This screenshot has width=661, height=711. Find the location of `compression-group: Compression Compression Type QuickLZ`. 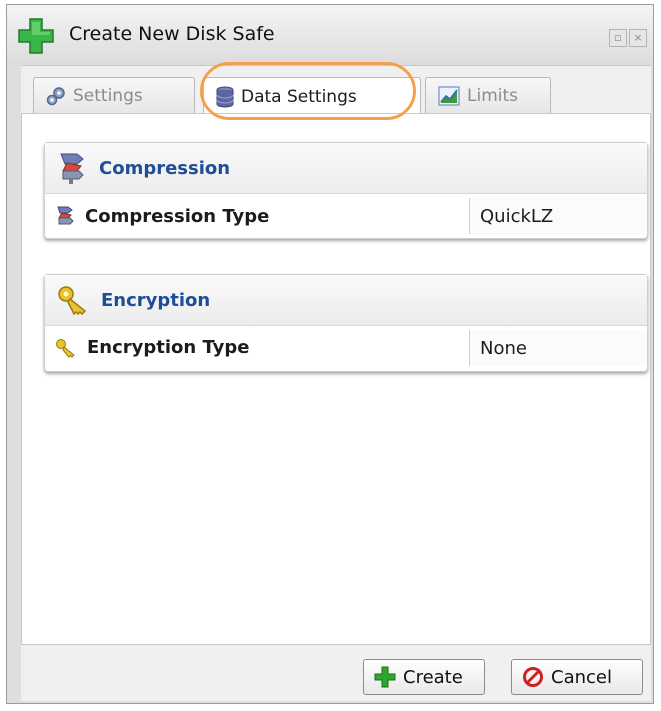

compression-group: Compression Compression Type QuickLZ is located at coordinates (346, 190).